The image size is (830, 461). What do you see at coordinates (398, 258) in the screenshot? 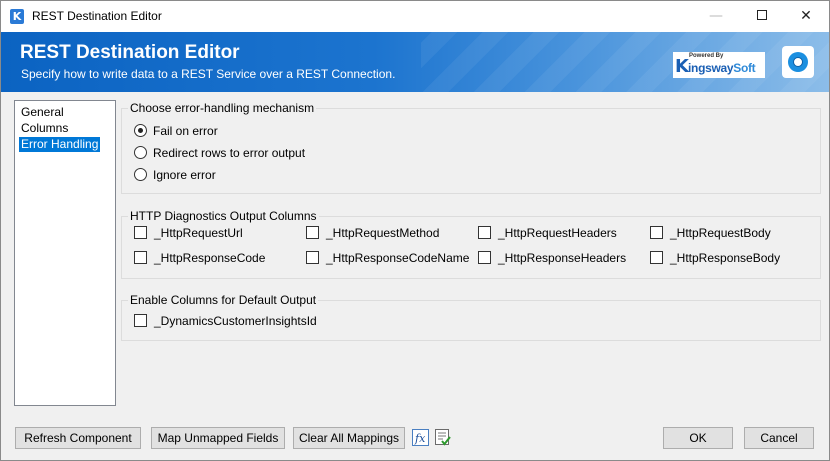
I see `checkbox-label: _HttpResponseCodeName` at bounding box center [398, 258].